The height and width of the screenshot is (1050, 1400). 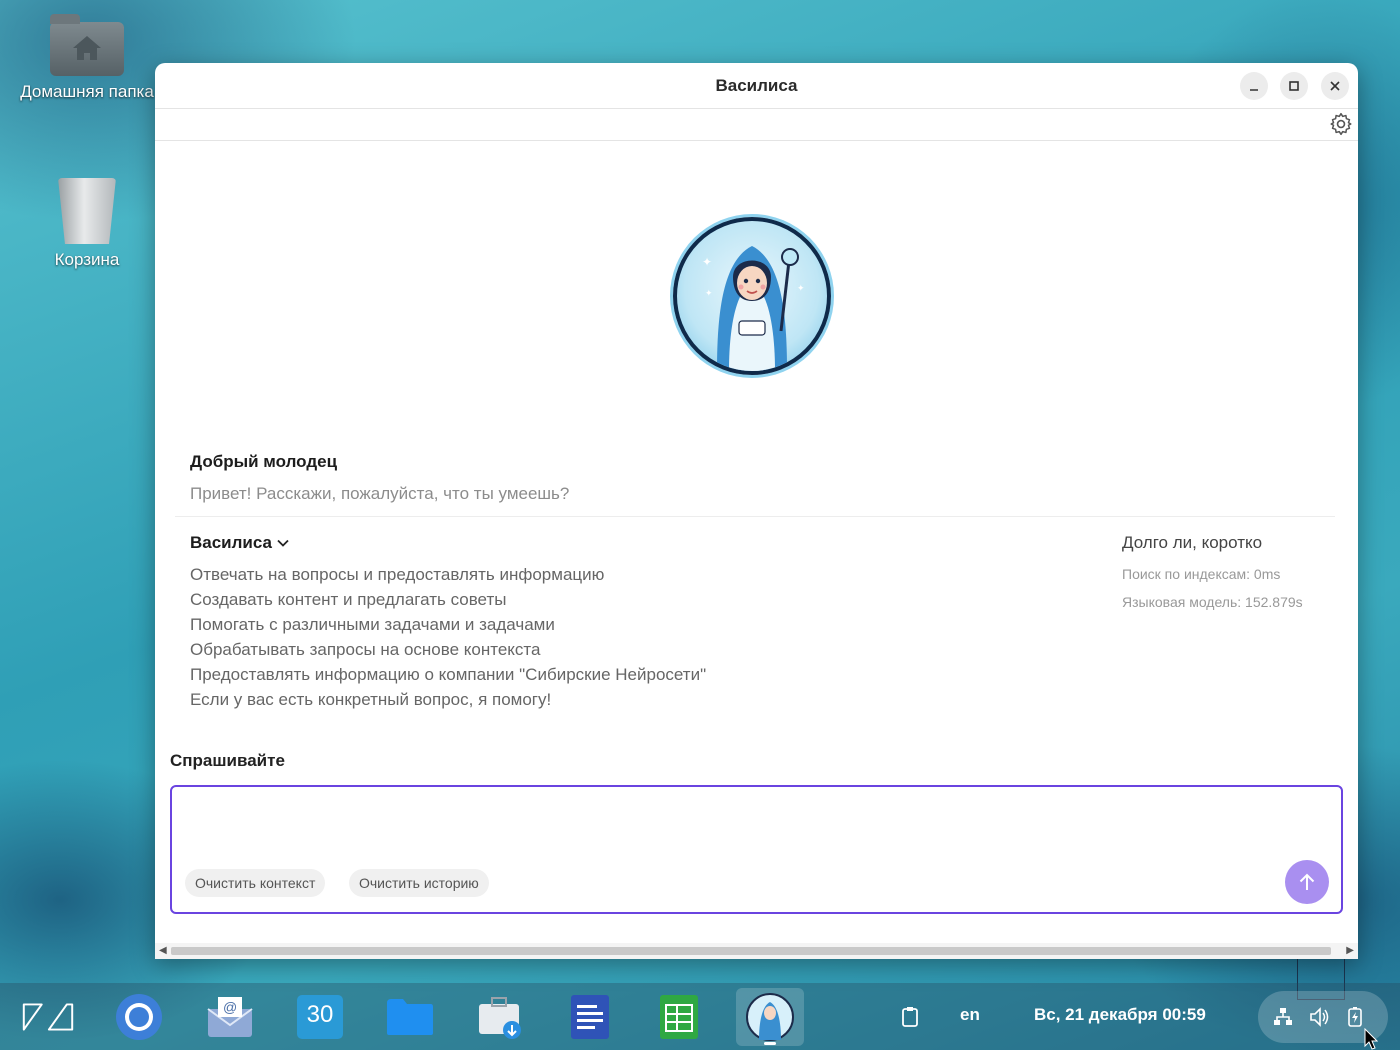 I want to click on bot-author-toggle: Василиса, so click(x=240, y=543).